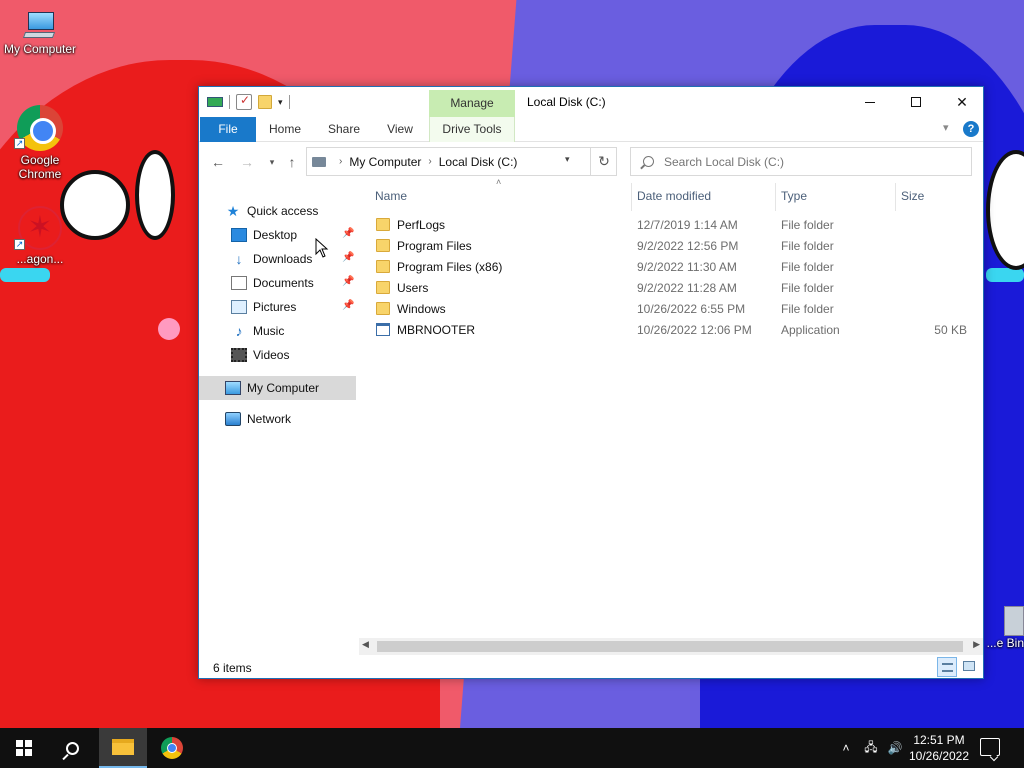  I want to click on properties-icon, so click(244, 101).